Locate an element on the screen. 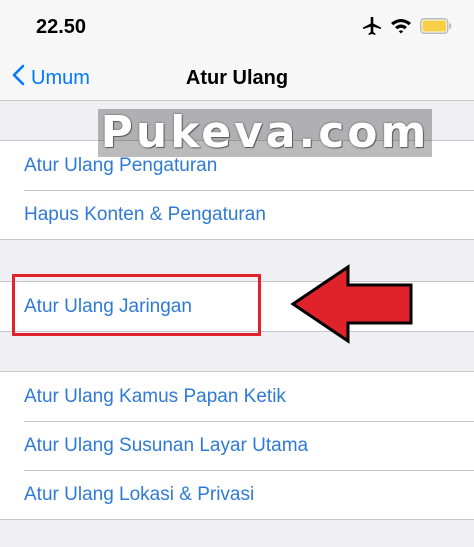  erase-content-row: Hapus Konten & Pengaturan is located at coordinates (237, 214).